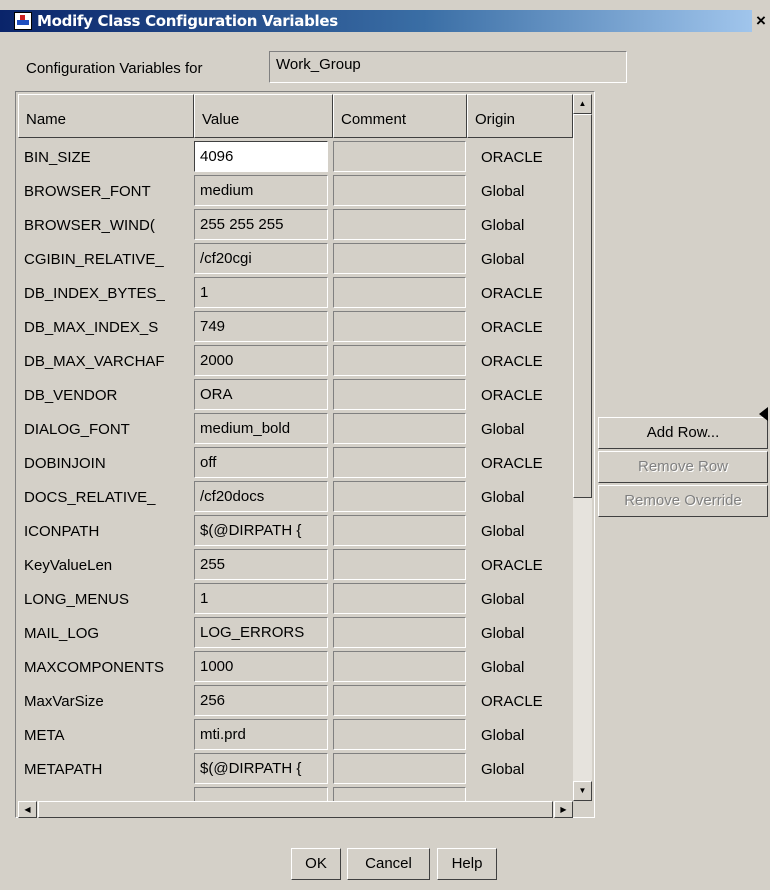 The height and width of the screenshot is (890, 770). I want to click on table-row: BROWSER_FONT medium Global, so click(295, 190).